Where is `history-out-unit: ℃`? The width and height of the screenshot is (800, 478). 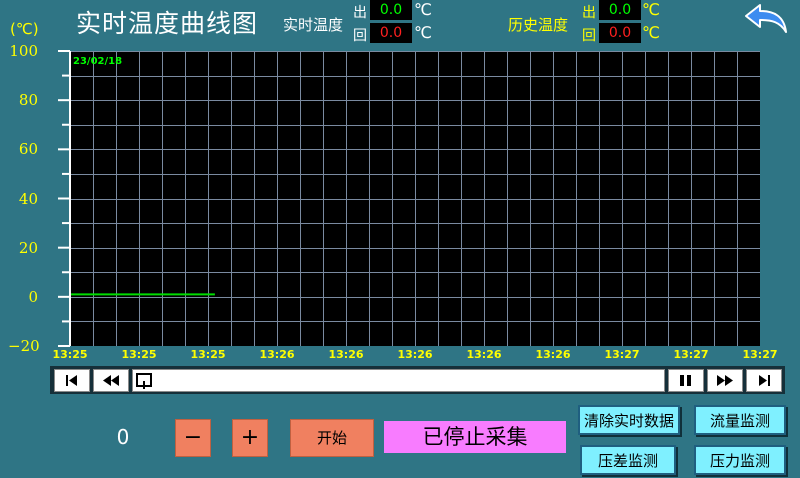
history-out-unit: ℃ is located at coordinates (651, 9).